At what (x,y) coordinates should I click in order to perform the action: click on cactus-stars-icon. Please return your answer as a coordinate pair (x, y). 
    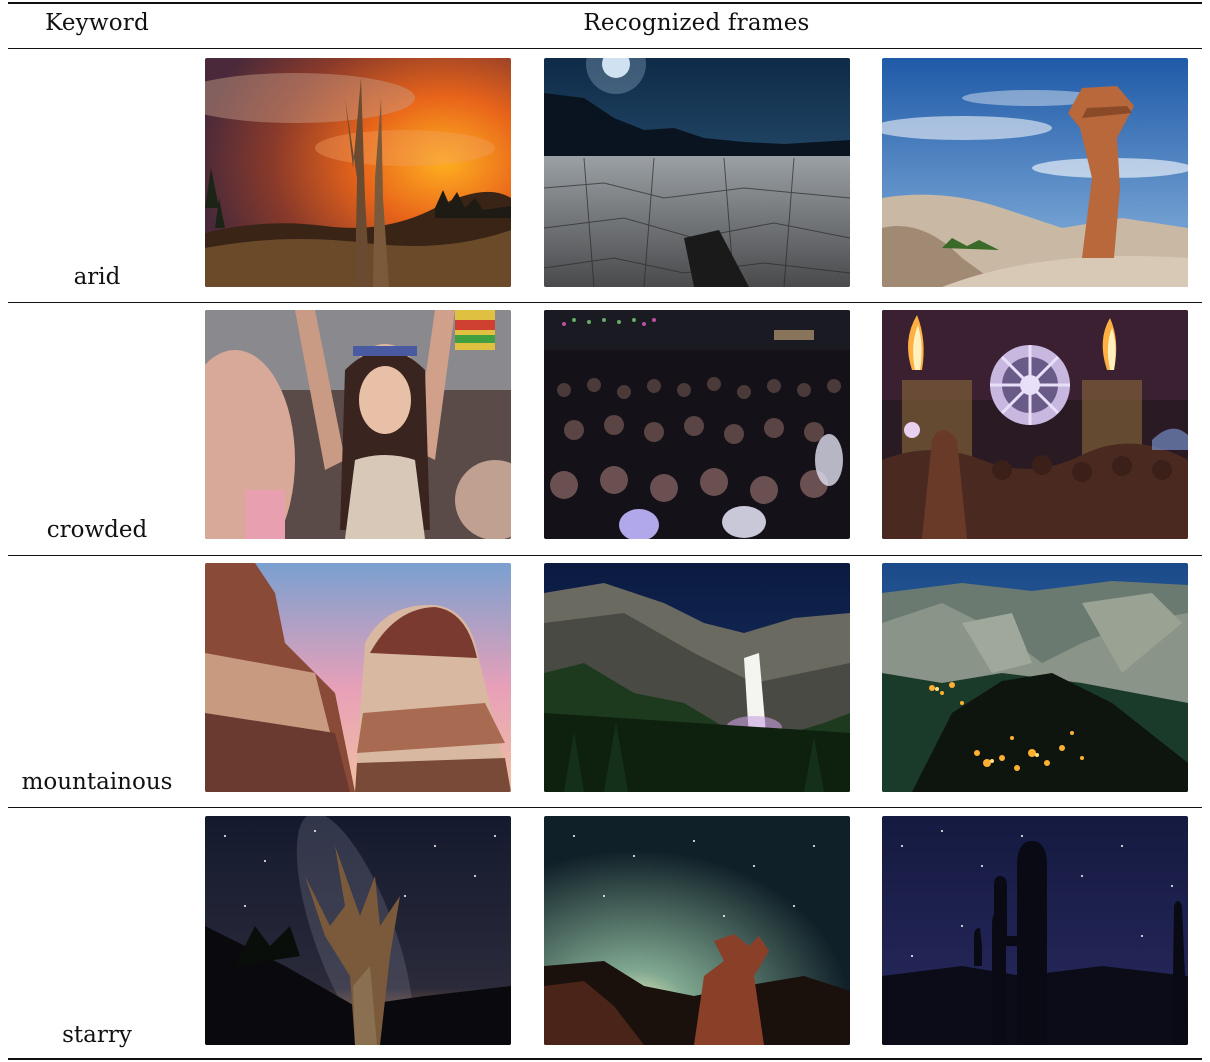
    Looking at the image, I should click on (1035, 930).